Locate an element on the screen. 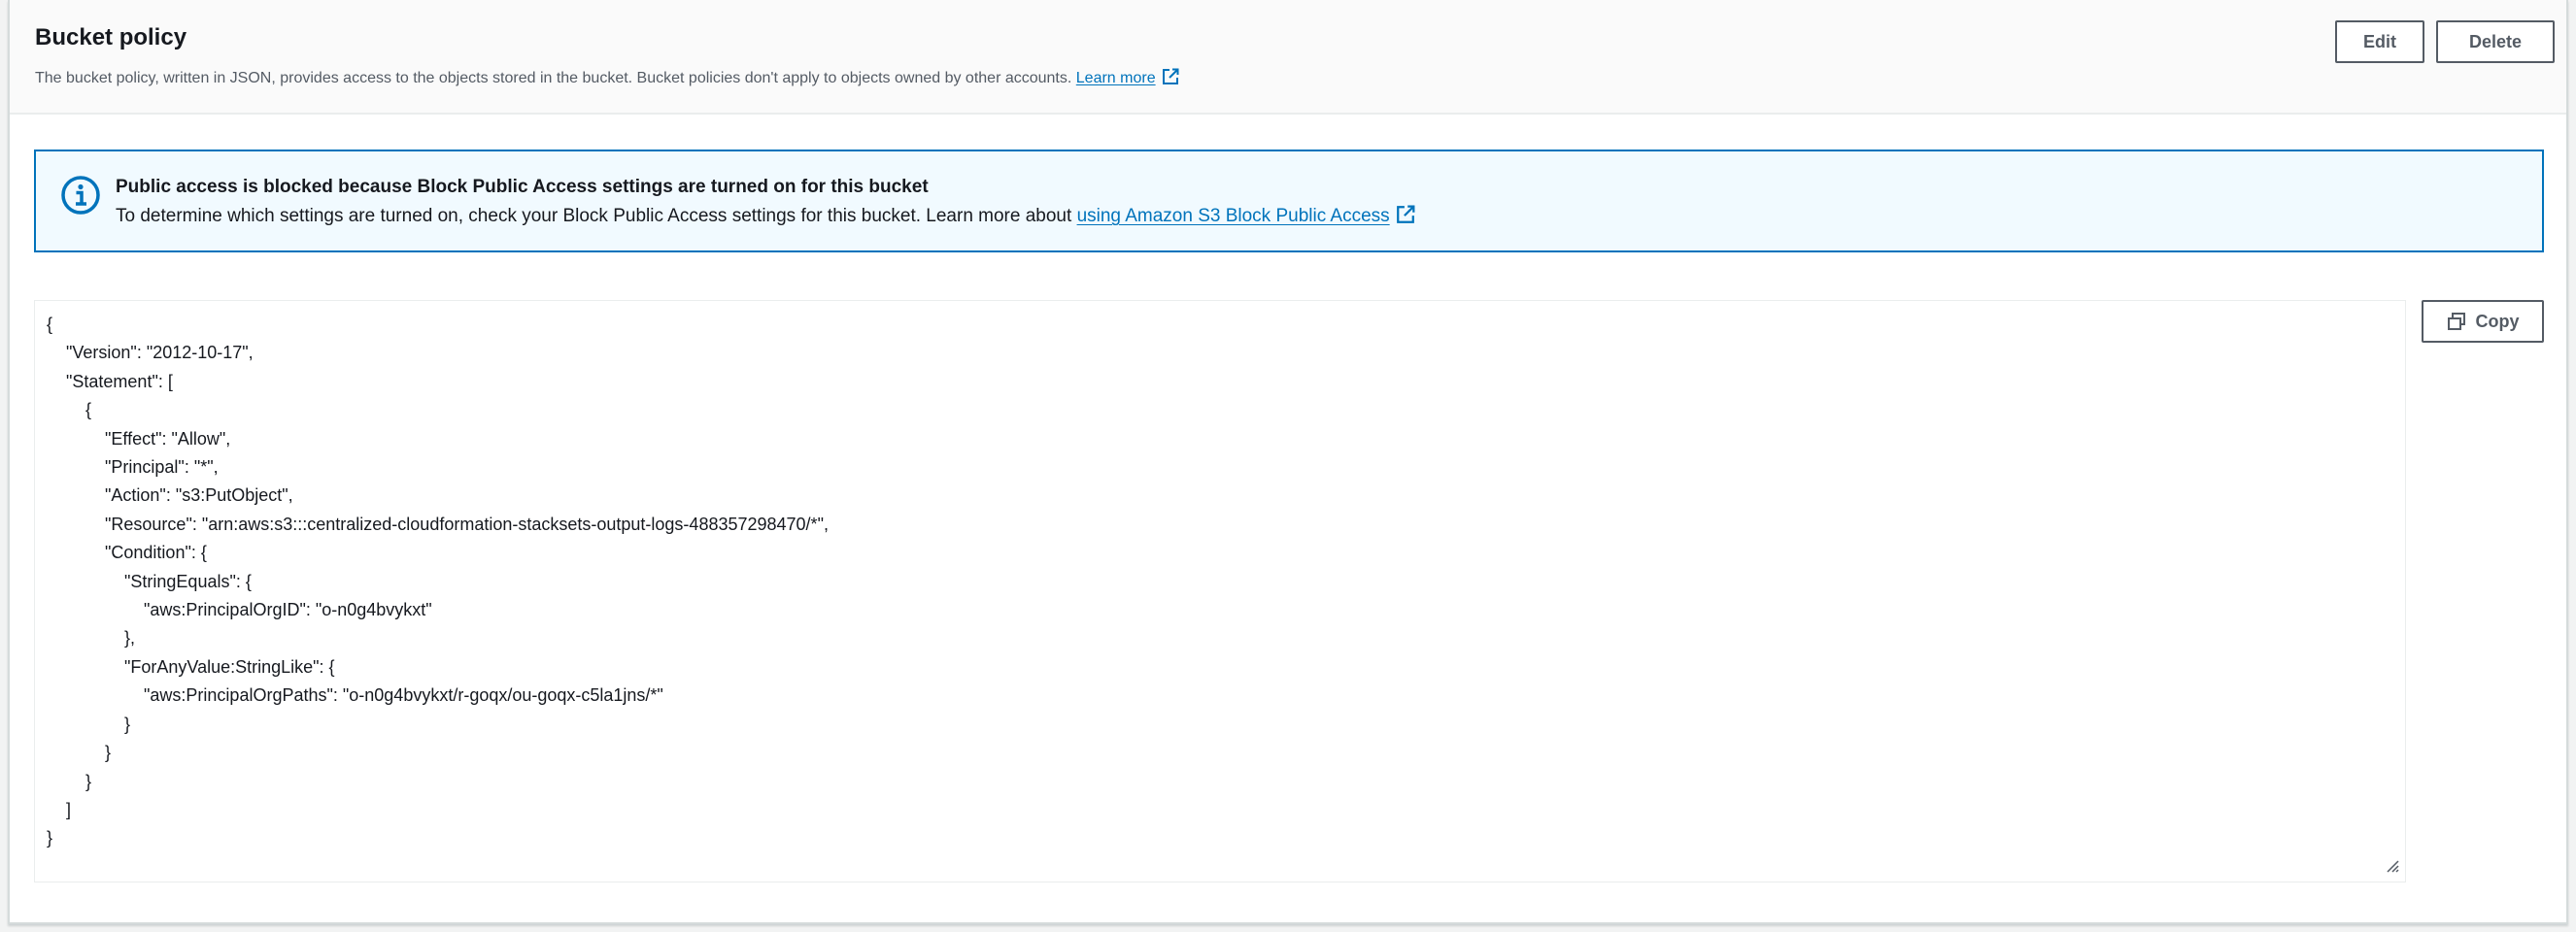 The height and width of the screenshot is (932, 2576). edit-button: Edit is located at coordinates (2379, 41).